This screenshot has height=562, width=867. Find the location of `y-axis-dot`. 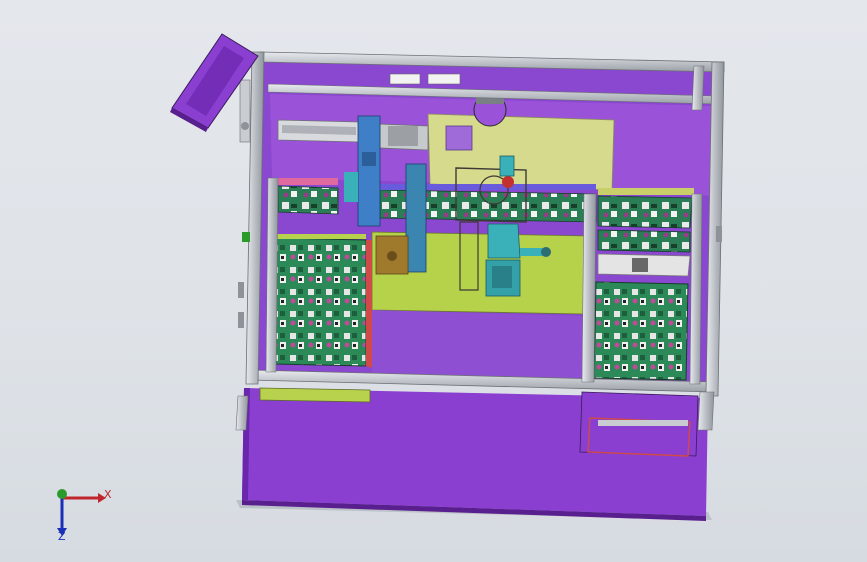

y-axis-dot is located at coordinates (62, 494).